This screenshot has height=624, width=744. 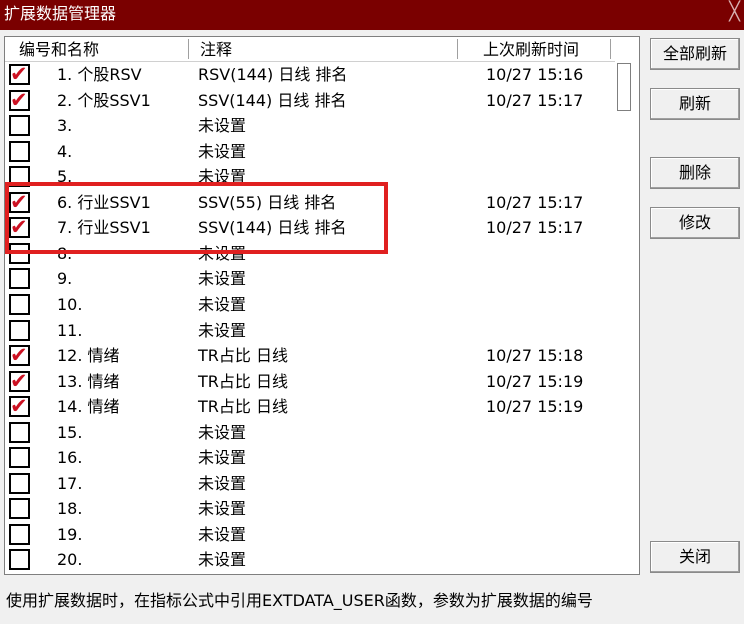 What do you see at coordinates (104, 202) in the screenshot?
I see `row-name: 6. 行业SSV1` at bounding box center [104, 202].